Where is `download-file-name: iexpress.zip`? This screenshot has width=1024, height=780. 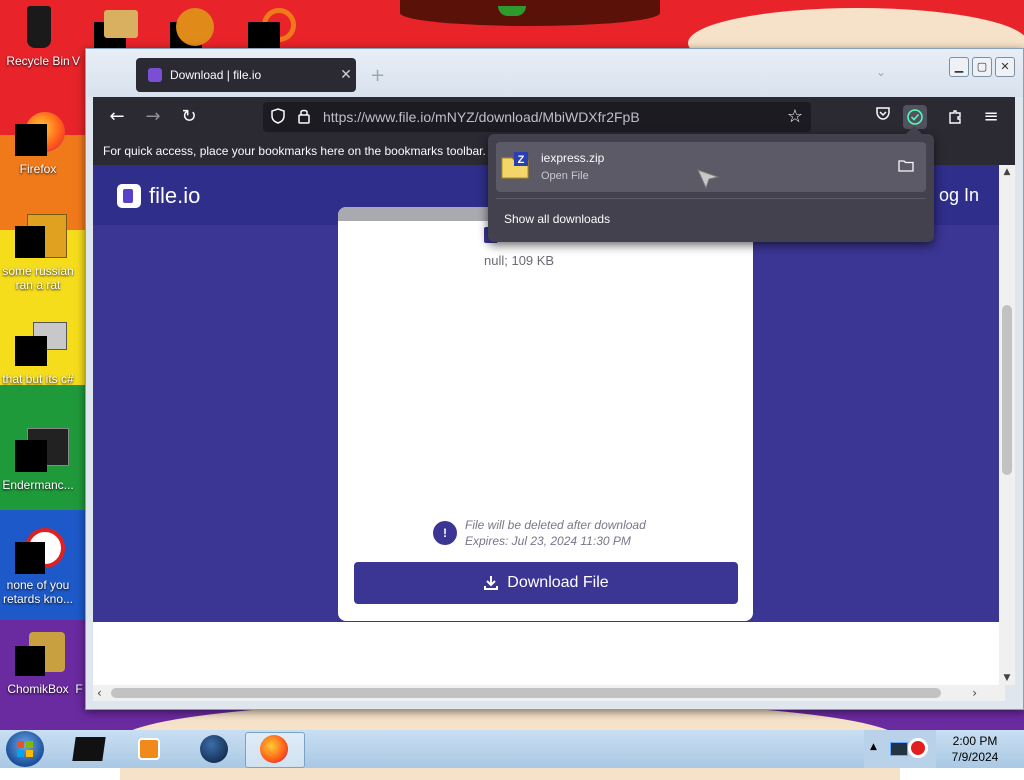 download-file-name: iexpress.zip is located at coordinates (573, 158).